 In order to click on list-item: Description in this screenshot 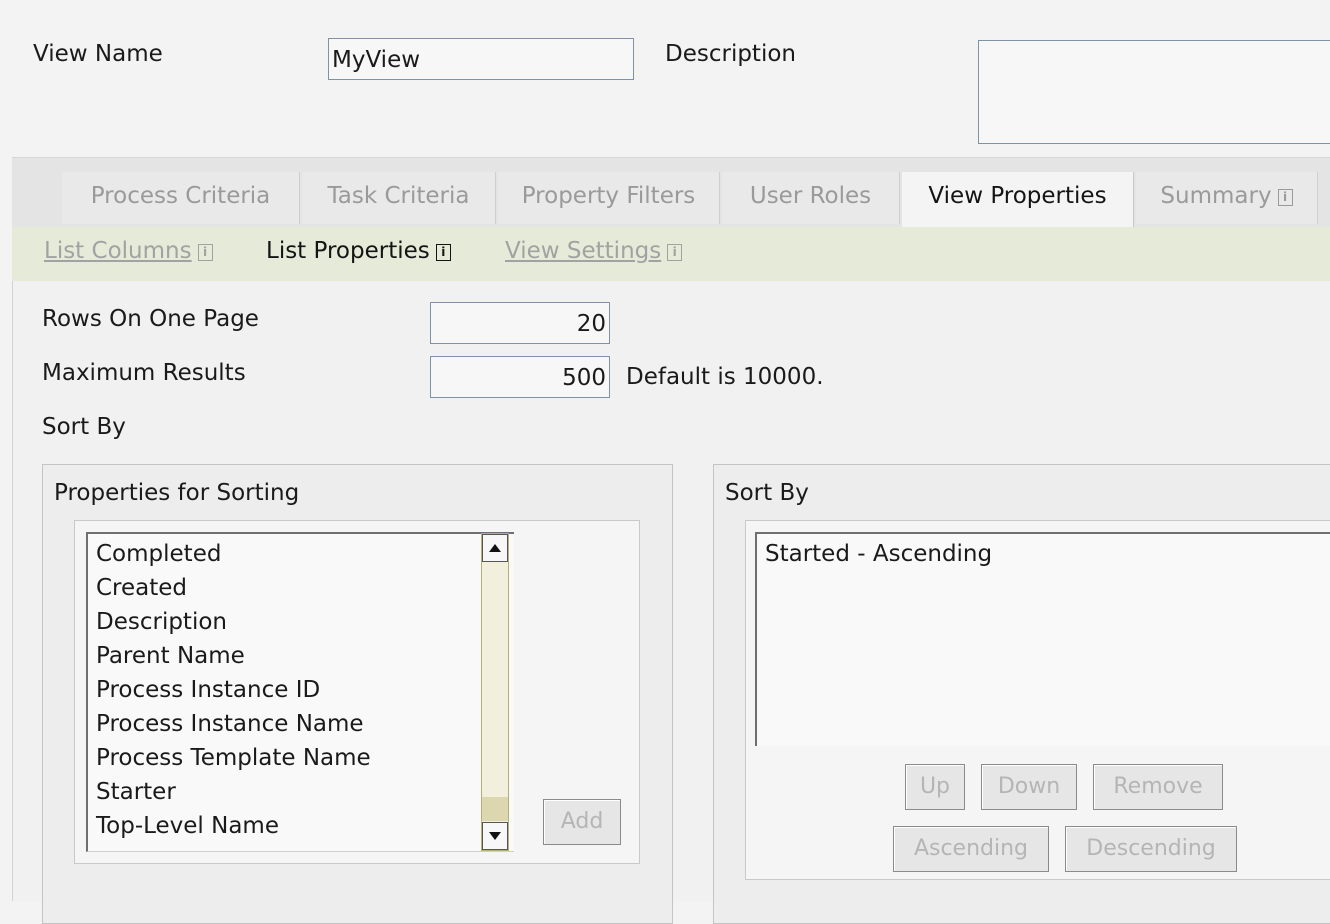, I will do `click(161, 622)`.